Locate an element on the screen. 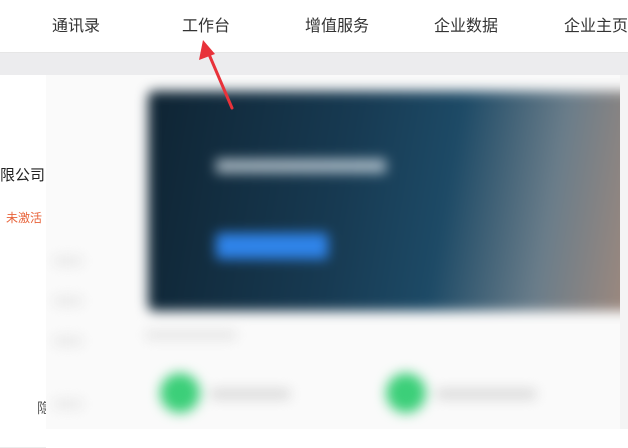 Image resolution: width=628 pixels, height=448 pixels. scrollbar is located at coordinates (624, 252).